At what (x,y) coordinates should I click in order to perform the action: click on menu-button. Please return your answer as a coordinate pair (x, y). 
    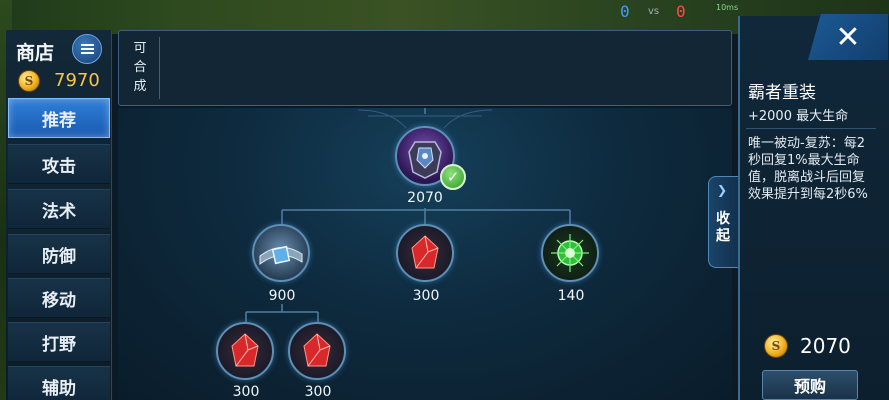
    Looking at the image, I should click on (87, 49).